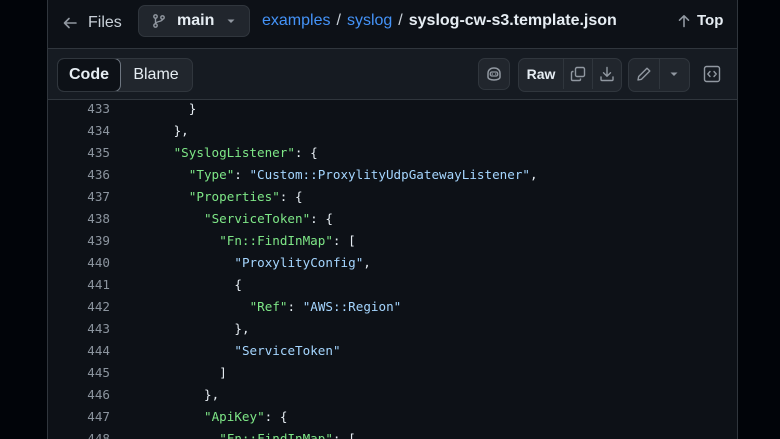 The image size is (780, 439). Describe the element at coordinates (392, 131) in the screenshot. I see `code-line: 434},` at that location.